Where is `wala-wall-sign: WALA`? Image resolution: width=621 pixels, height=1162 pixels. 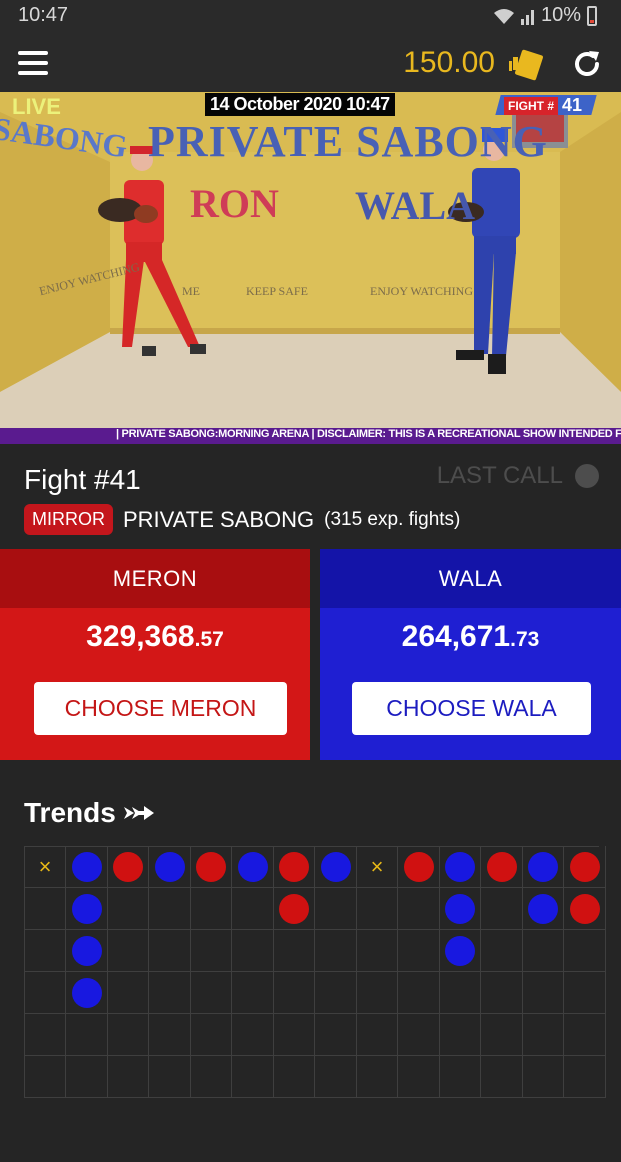 wala-wall-sign: WALA is located at coordinates (415, 205).